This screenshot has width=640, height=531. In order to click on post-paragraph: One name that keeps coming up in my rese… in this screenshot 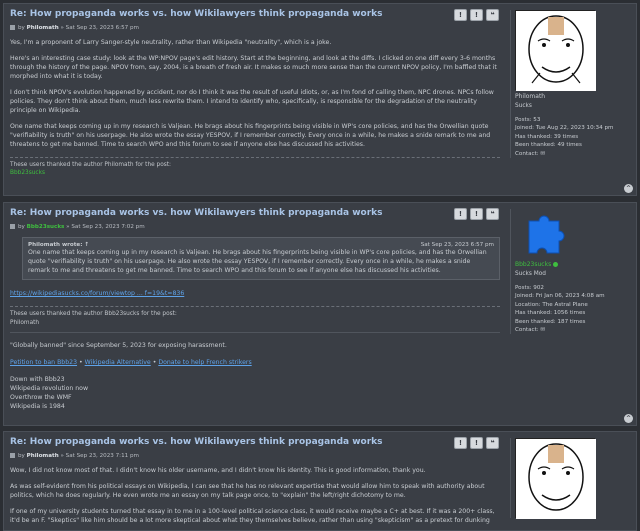, I will do `click(250, 136)`.